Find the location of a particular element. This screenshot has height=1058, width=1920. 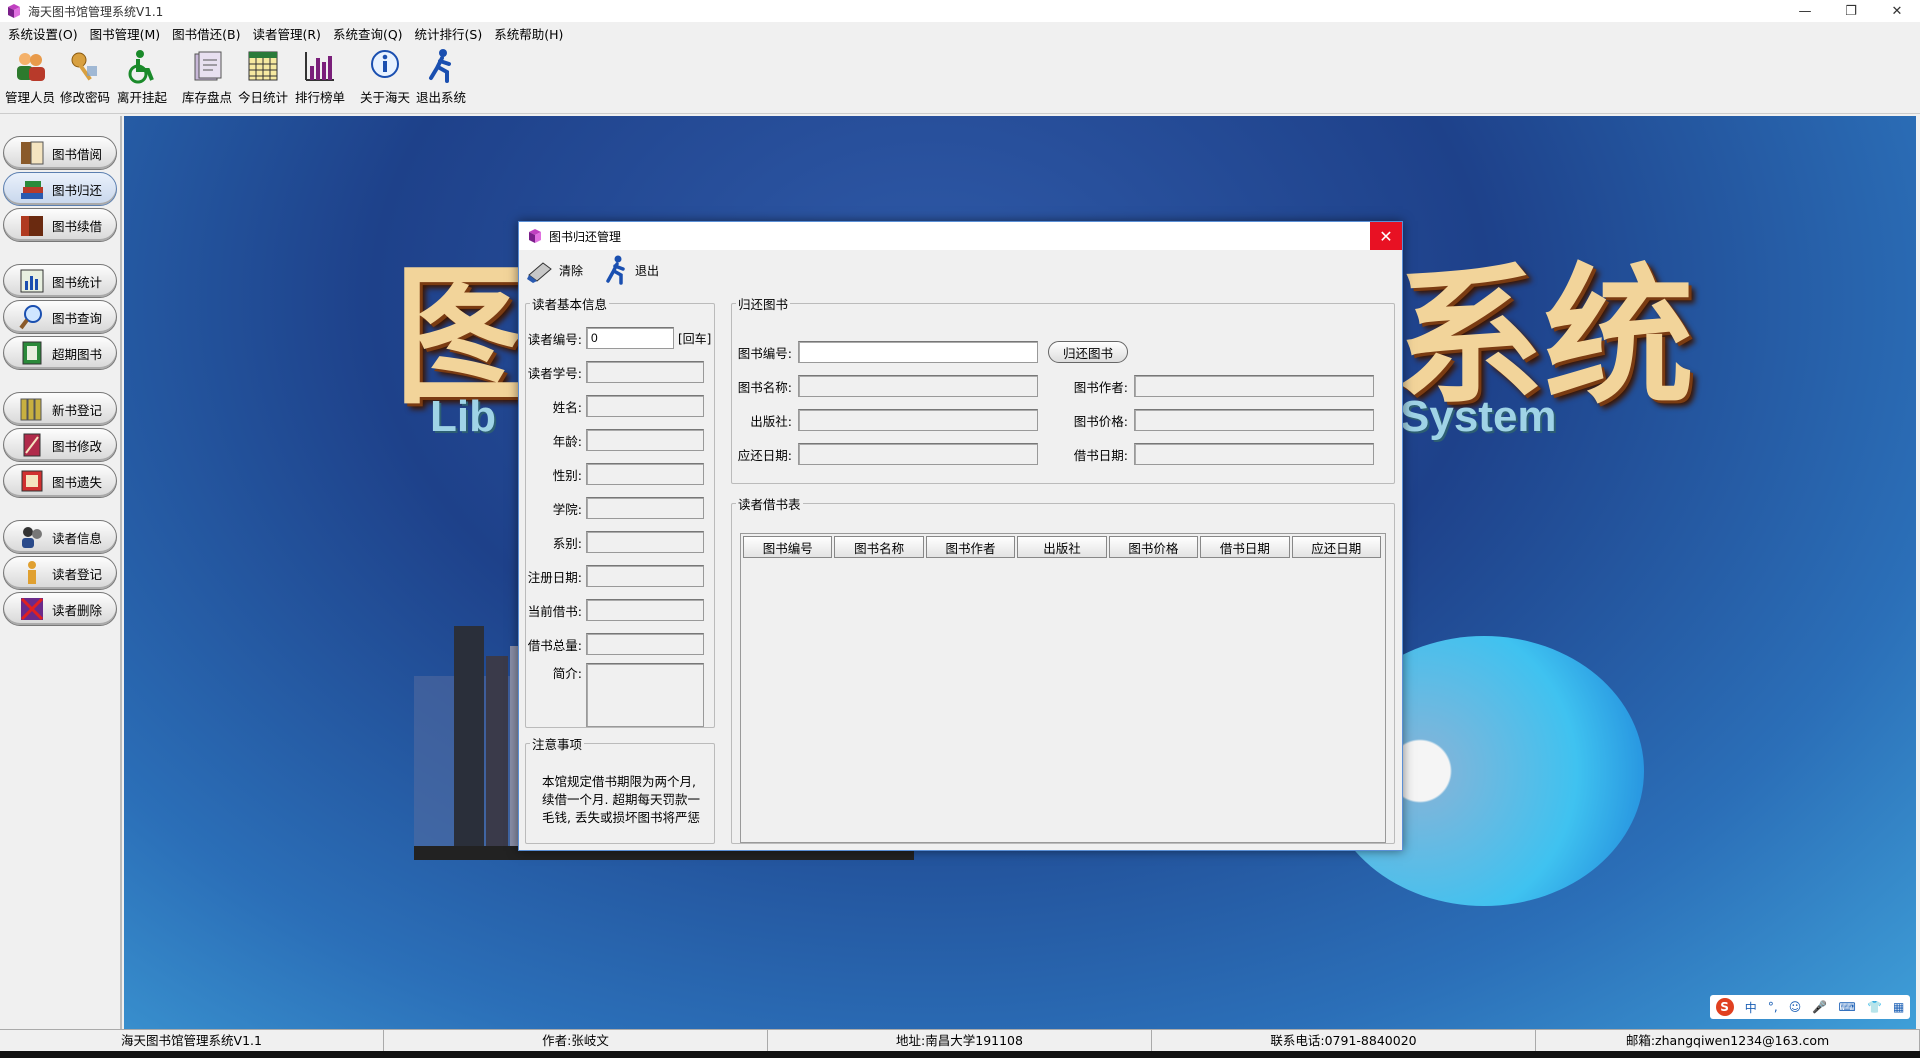

sidebar-item-book-return: 图书归还 is located at coordinates (60, 189).